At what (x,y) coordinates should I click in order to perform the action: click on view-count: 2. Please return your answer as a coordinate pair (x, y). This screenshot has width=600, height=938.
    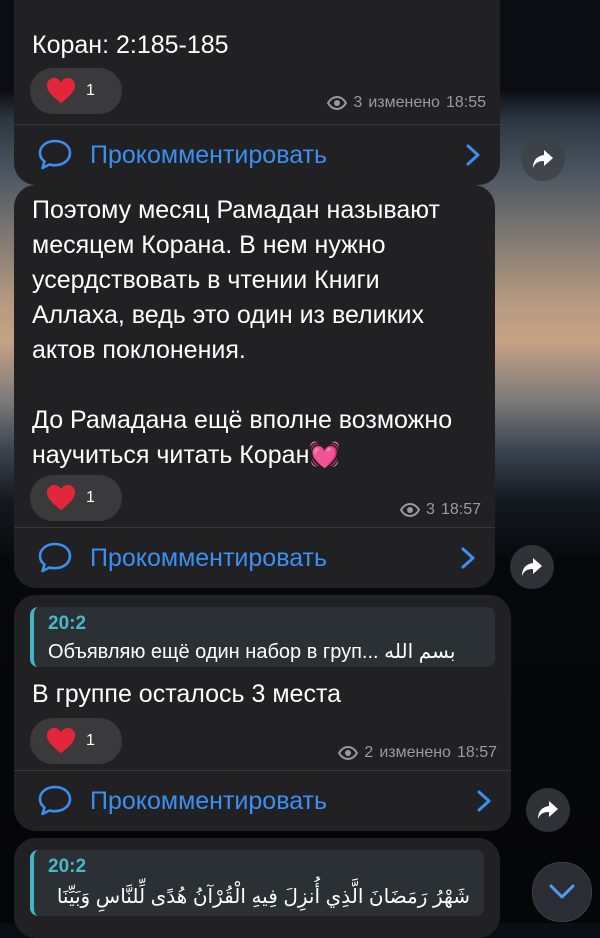
    Looking at the image, I should click on (369, 752).